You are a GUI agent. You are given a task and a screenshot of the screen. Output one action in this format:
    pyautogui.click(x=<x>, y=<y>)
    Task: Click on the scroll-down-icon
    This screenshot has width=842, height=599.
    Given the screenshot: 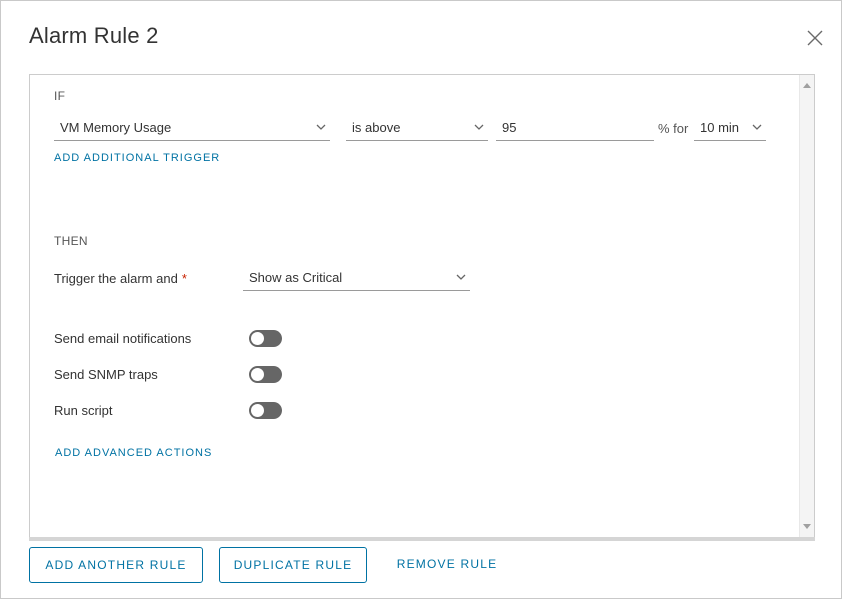 What is the action you would take?
    pyautogui.click(x=807, y=526)
    